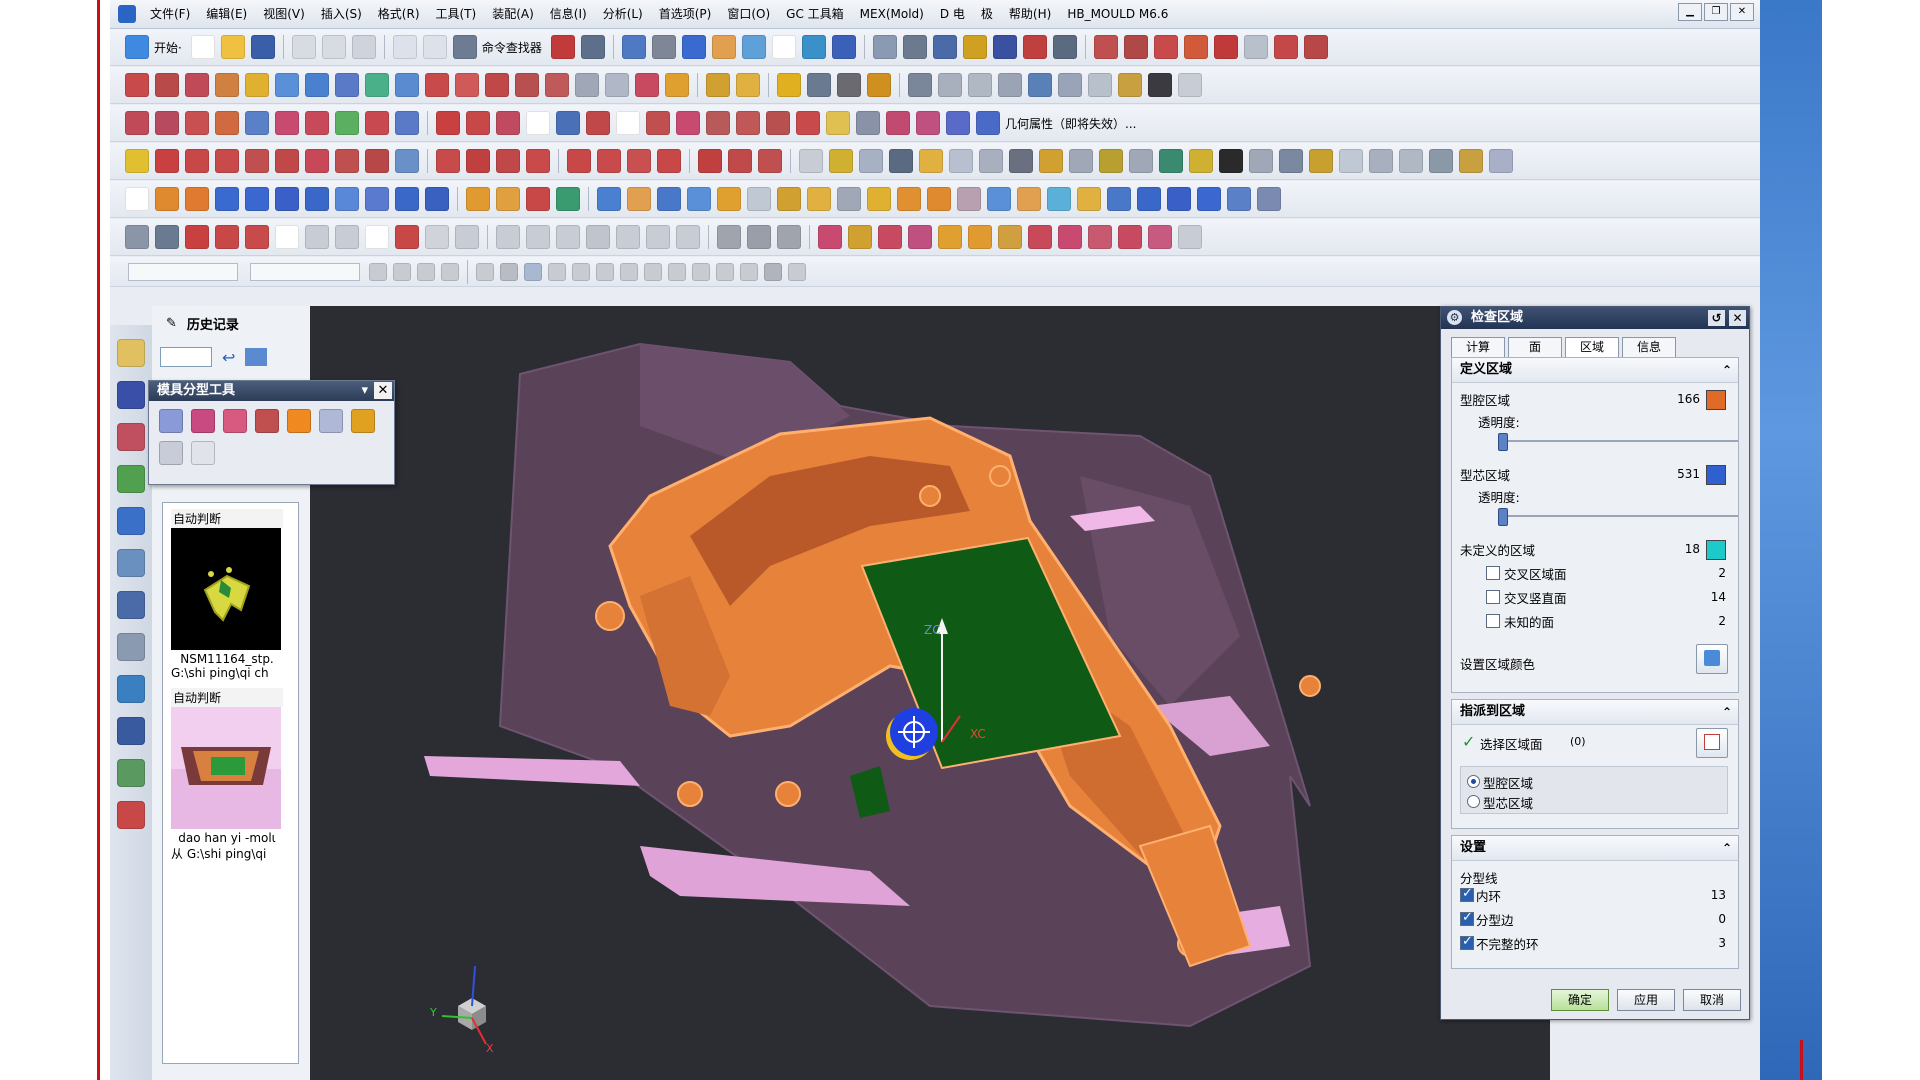 The image size is (1920, 1080). Describe the element at coordinates (1225, 47) in the screenshot. I see `fillet-curve-icon` at that location.